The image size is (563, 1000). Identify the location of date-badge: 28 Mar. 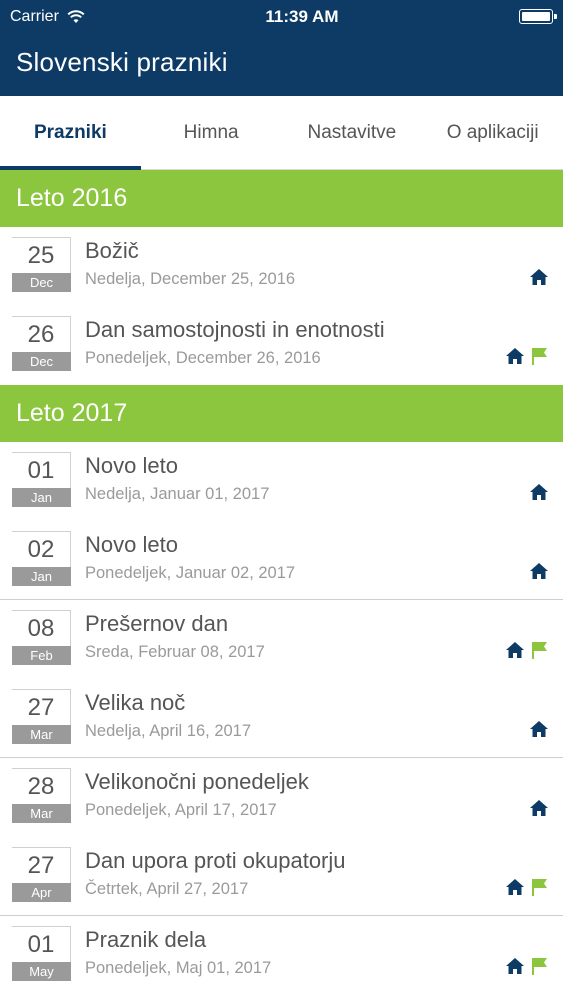
(36, 797).